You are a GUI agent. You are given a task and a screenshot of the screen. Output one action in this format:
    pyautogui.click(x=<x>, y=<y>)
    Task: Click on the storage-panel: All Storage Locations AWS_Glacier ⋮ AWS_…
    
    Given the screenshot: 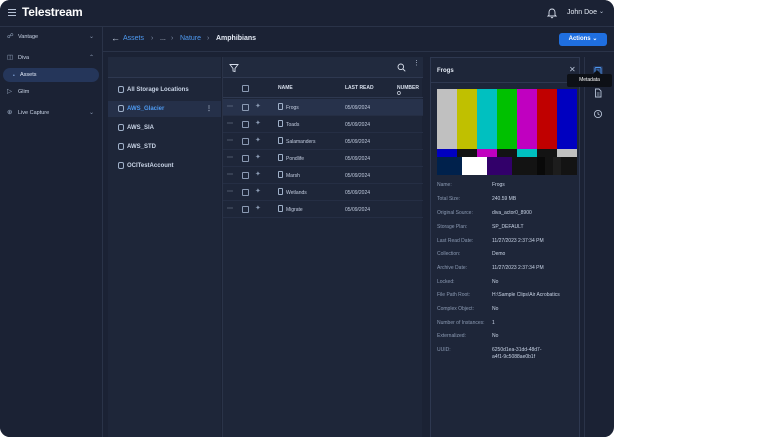 What is the action you would take?
    pyautogui.click(x=164, y=247)
    